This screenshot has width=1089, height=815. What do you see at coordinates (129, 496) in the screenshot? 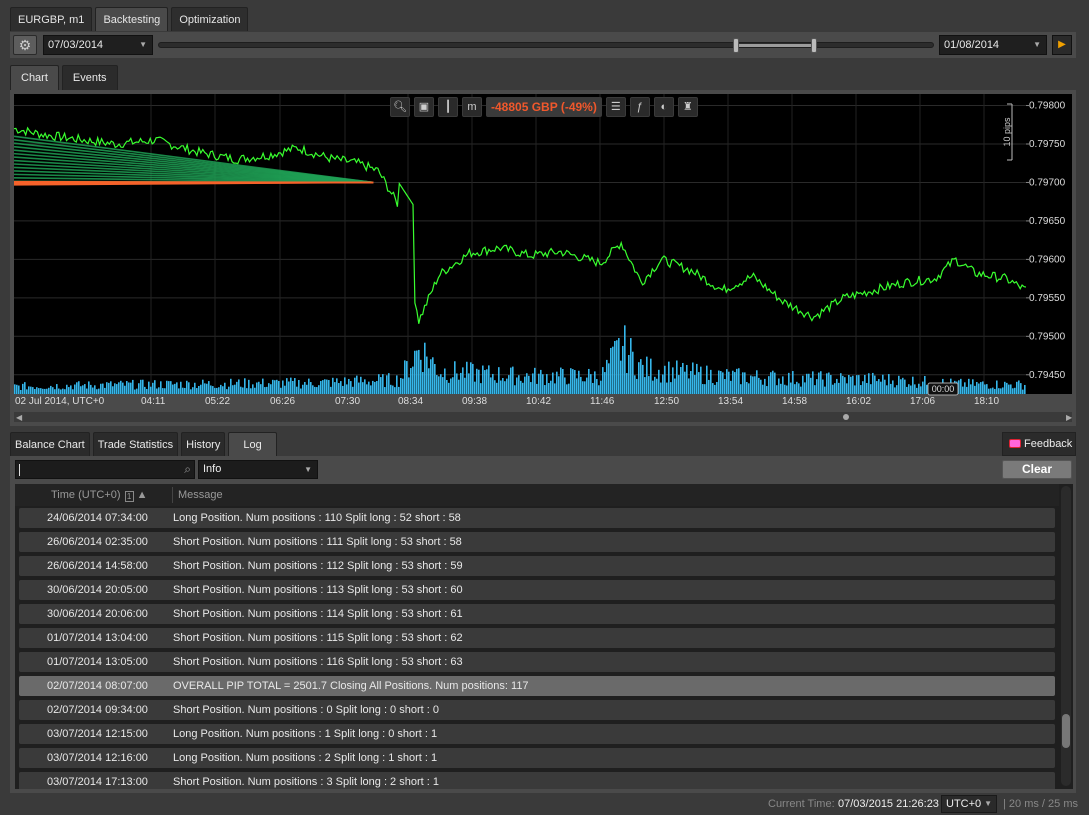
I see `sort-order-badge: 1` at bounding box center [129, 496].